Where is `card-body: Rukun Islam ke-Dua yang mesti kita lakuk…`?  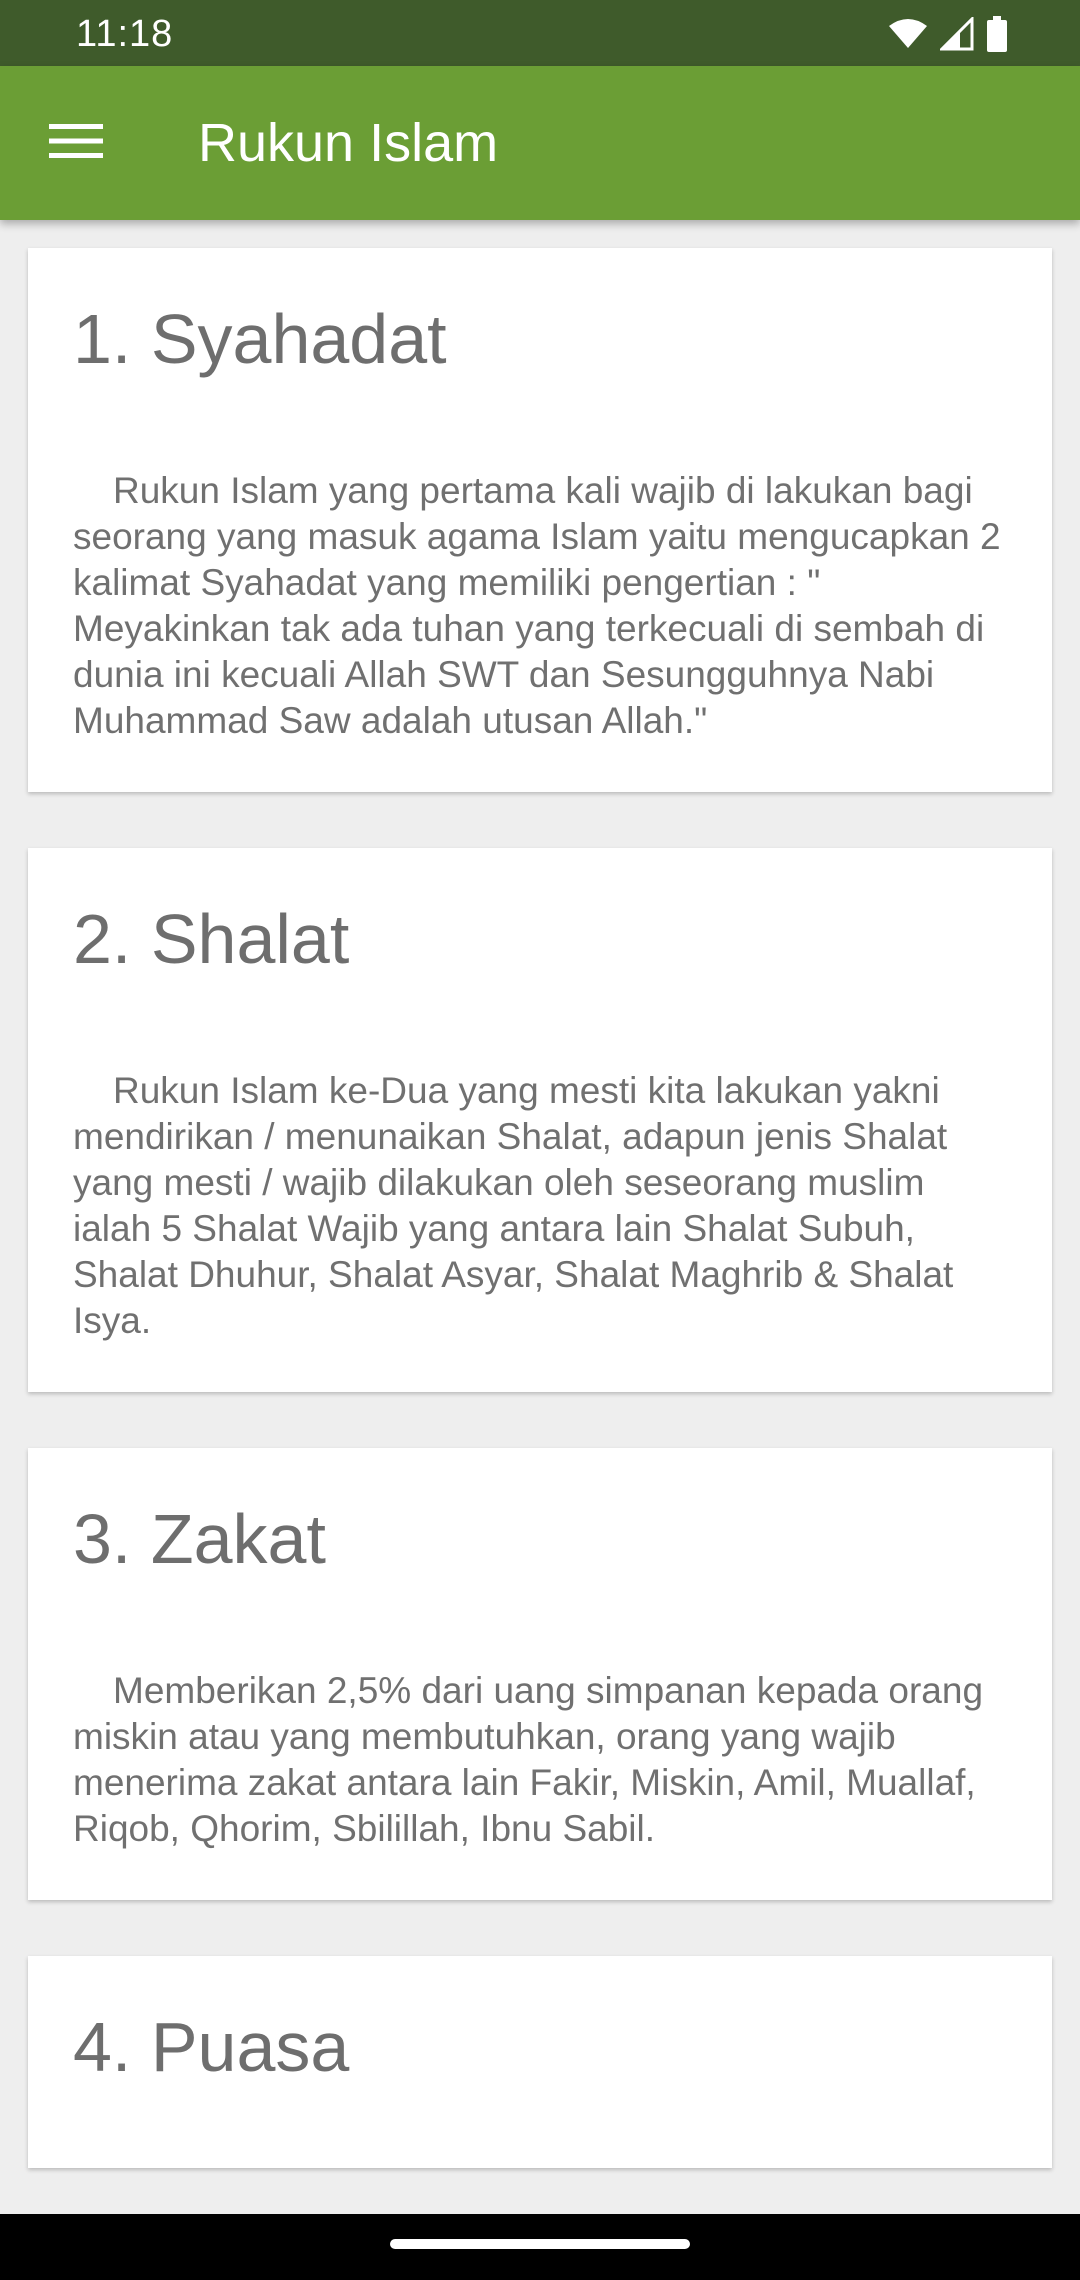 card-body: Rukun Islam ke-Dua yang mesti kita lakuk… is located at coordinates (518, 1205).